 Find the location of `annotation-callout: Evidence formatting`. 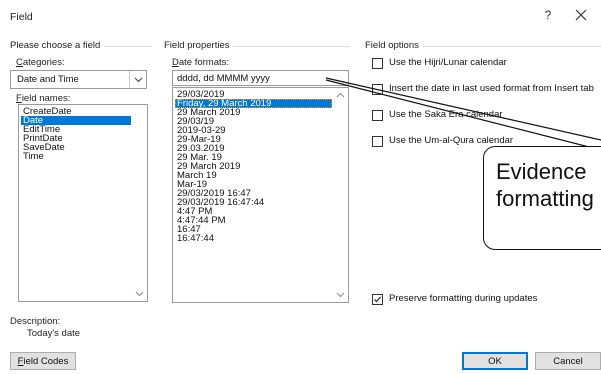

annotation-callout: Evidence formatting is located at coordinates (542, 198).